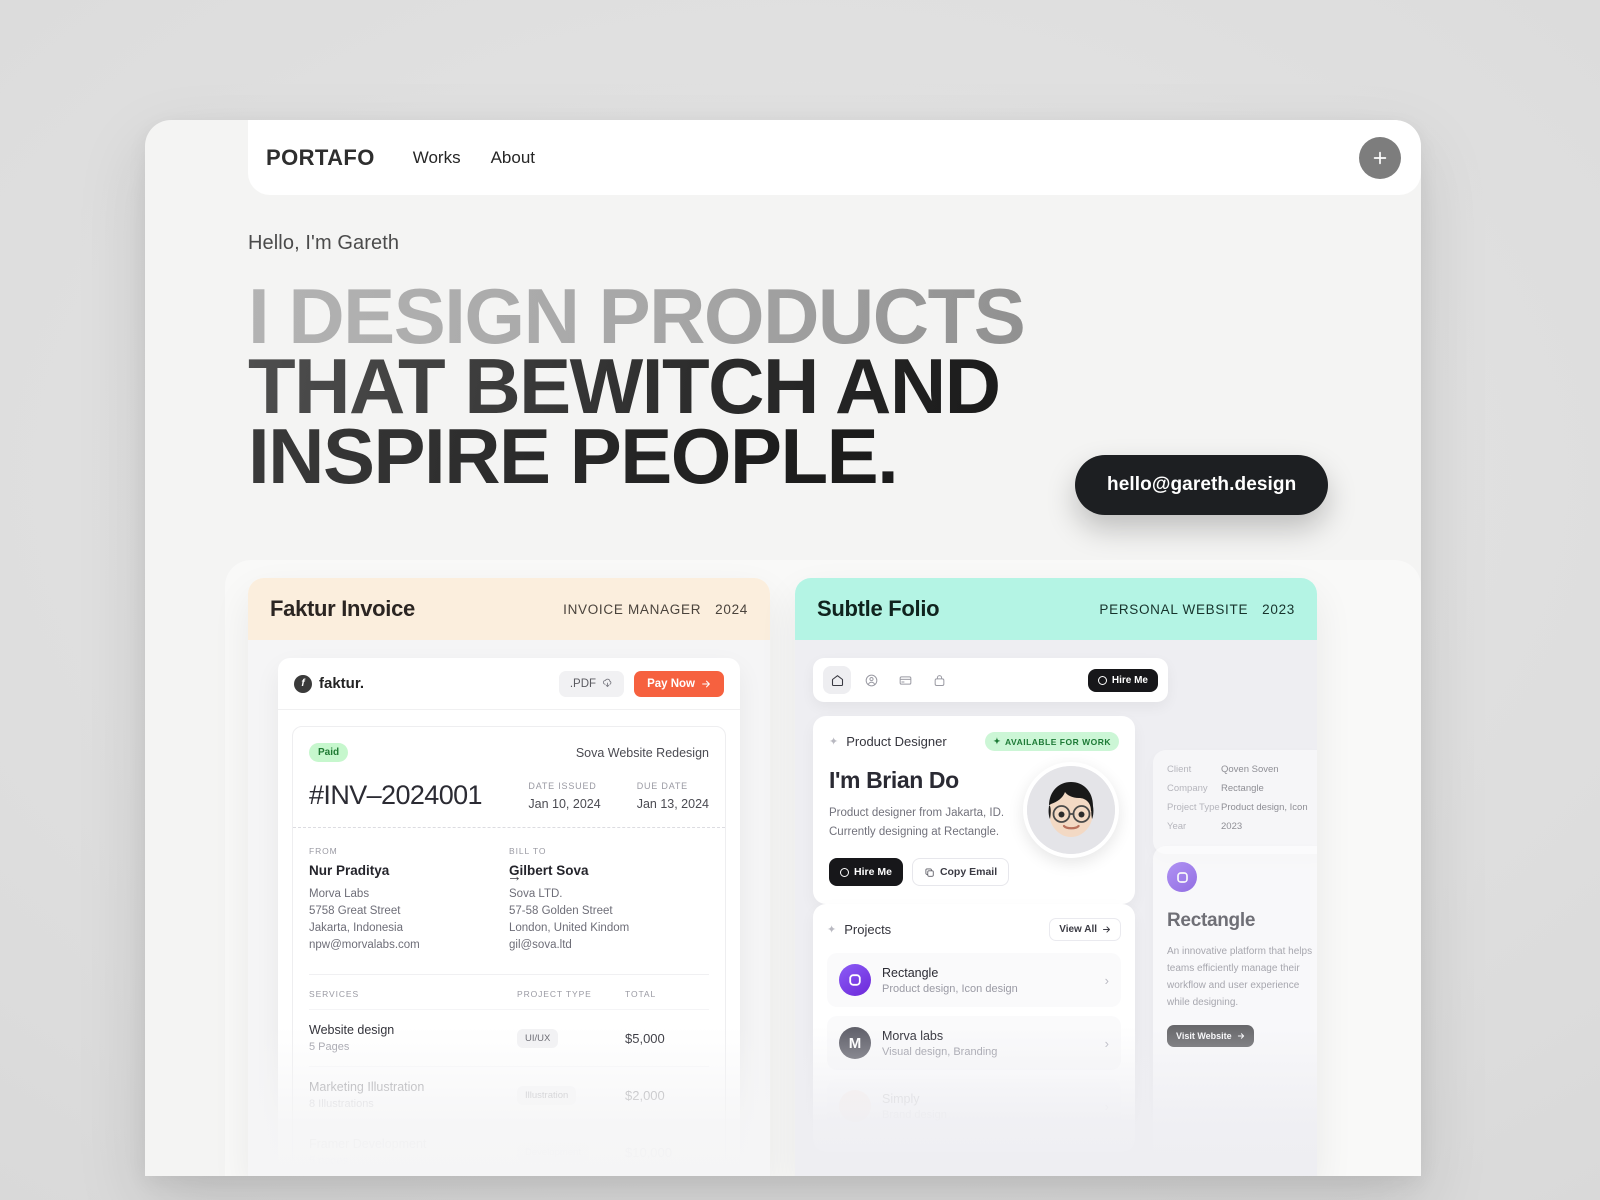 Image resolution: width=1600 pixels, height=1200 pixels. What do you see at coordinates (569, 928) in the screenshot?
I see `billto-line-3: London, United Kindom` at bounding box center [569, 928].